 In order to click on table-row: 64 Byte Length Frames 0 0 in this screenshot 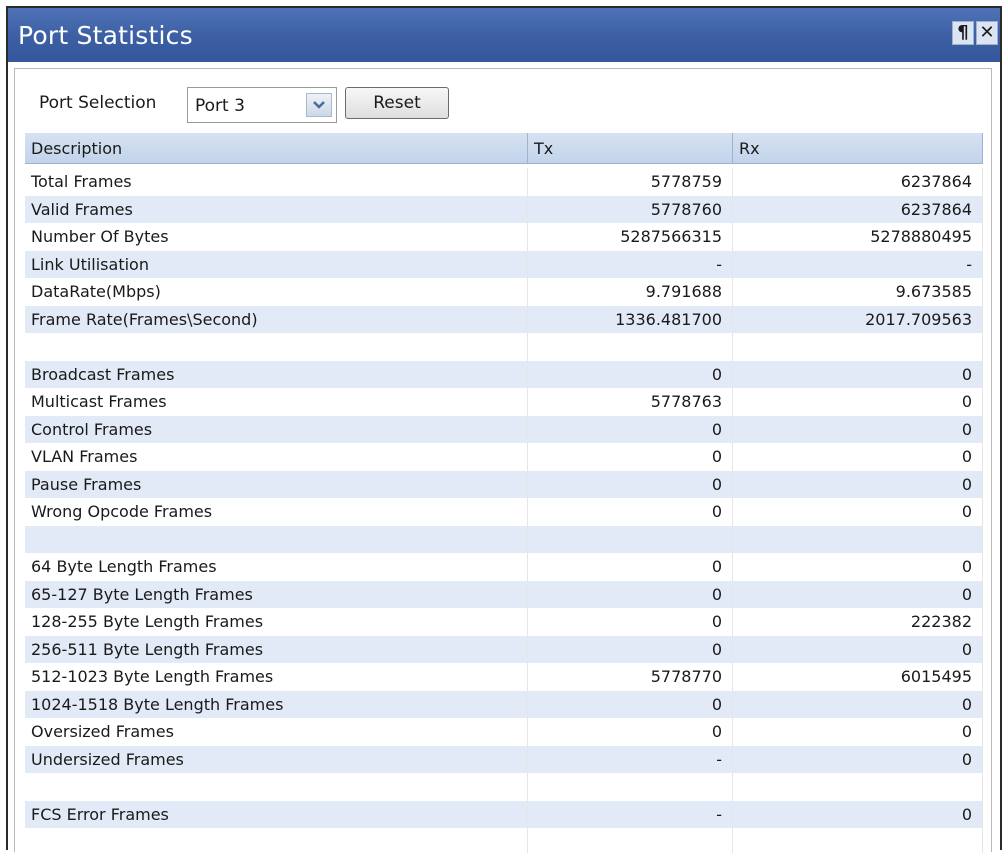, I will do `click(504, 567)`.